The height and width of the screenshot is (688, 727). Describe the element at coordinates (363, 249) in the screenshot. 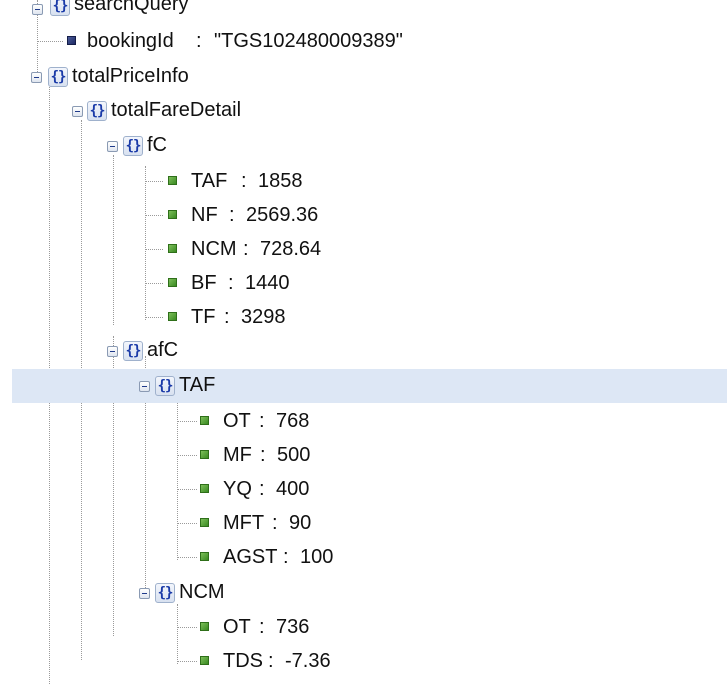

I see `tree-leaf: NCM : 728.64` at that location.